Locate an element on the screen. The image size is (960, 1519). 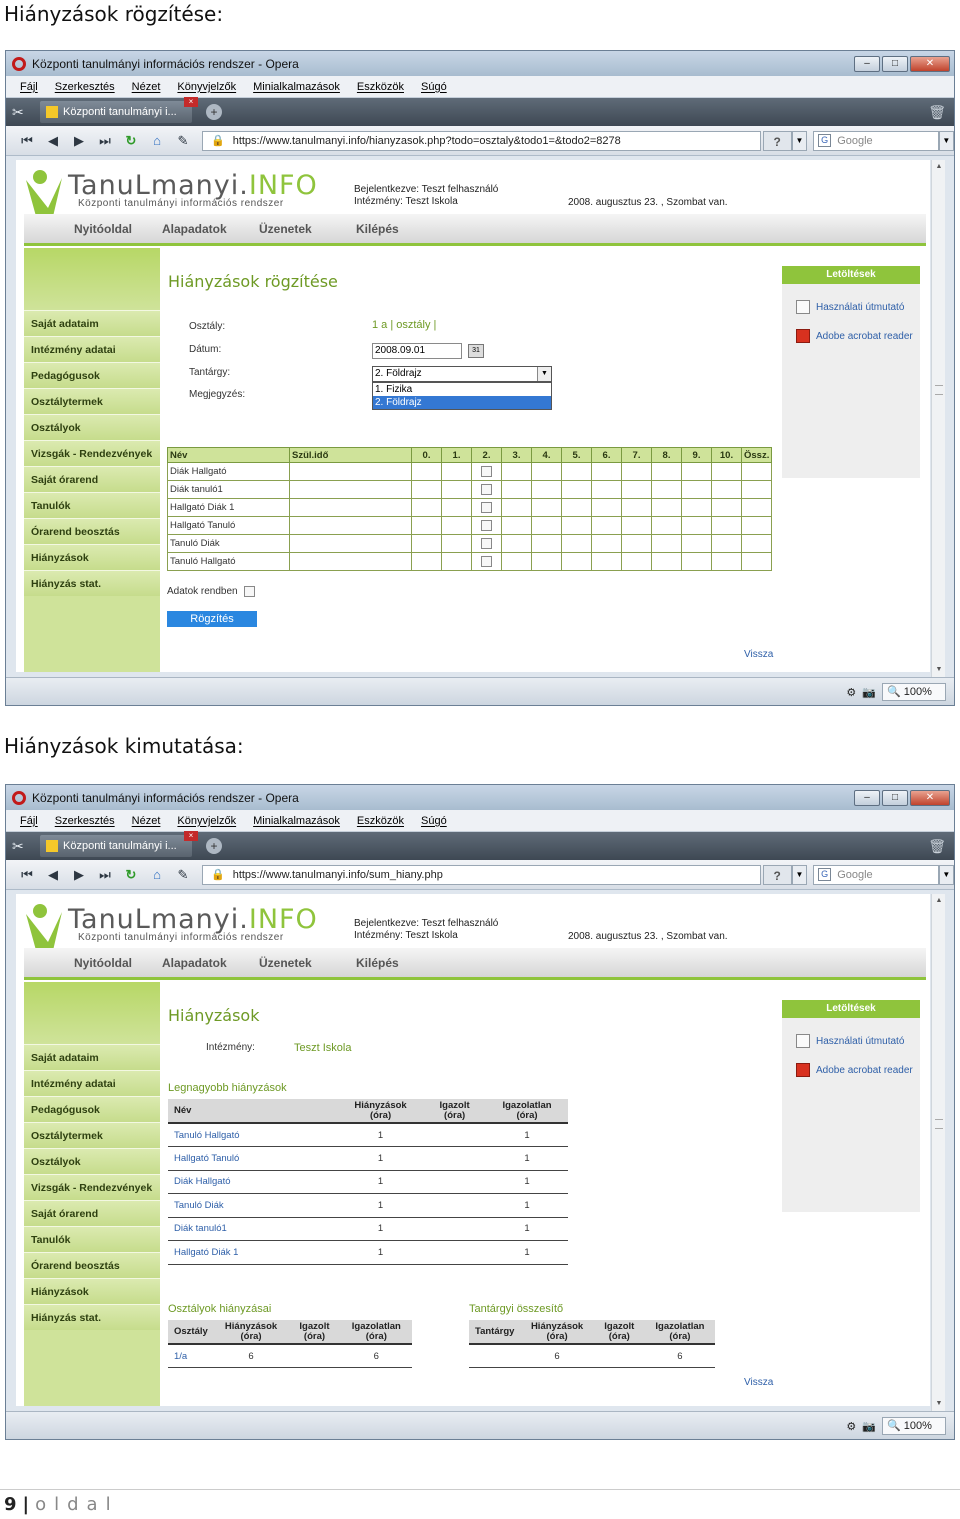
fast-forward-icon: ⏭ is located at coordinates (105, 141).